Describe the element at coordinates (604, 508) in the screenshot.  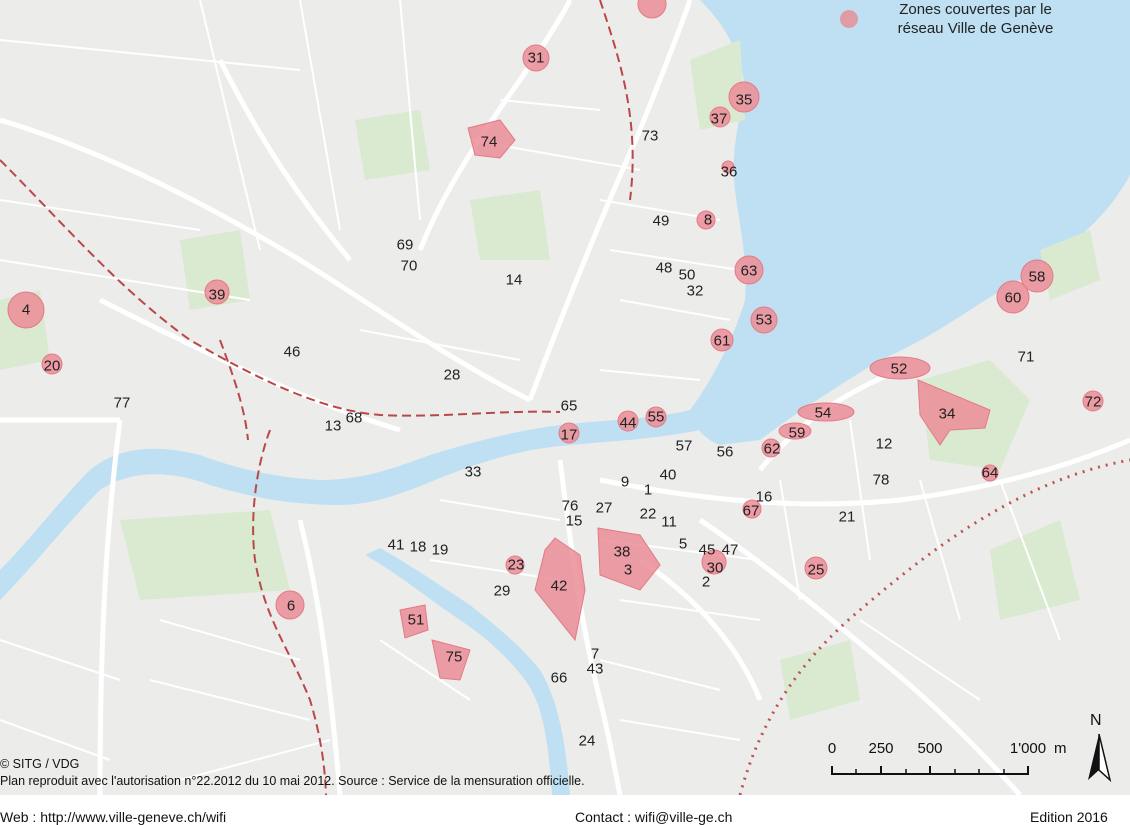
I see `zone-label-27: 27` at that location.